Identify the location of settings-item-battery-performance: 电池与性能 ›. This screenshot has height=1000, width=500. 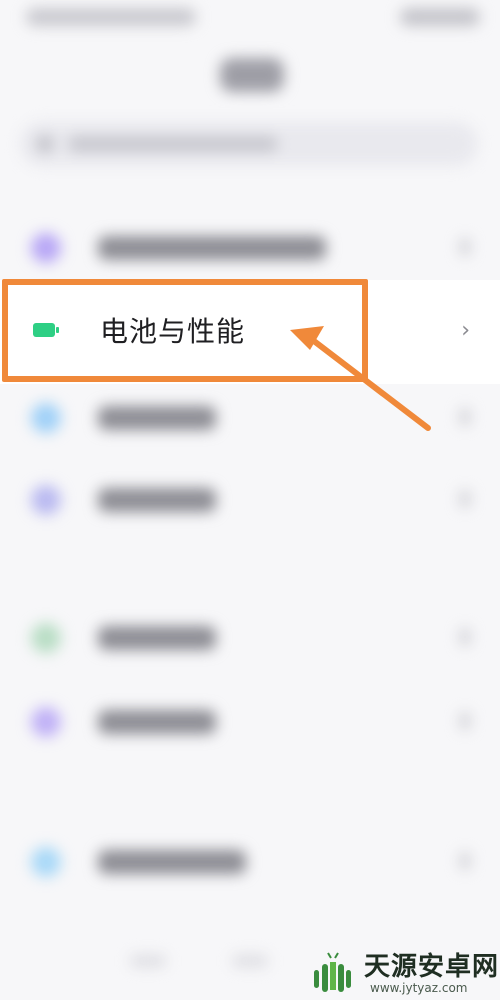
(250, 332).